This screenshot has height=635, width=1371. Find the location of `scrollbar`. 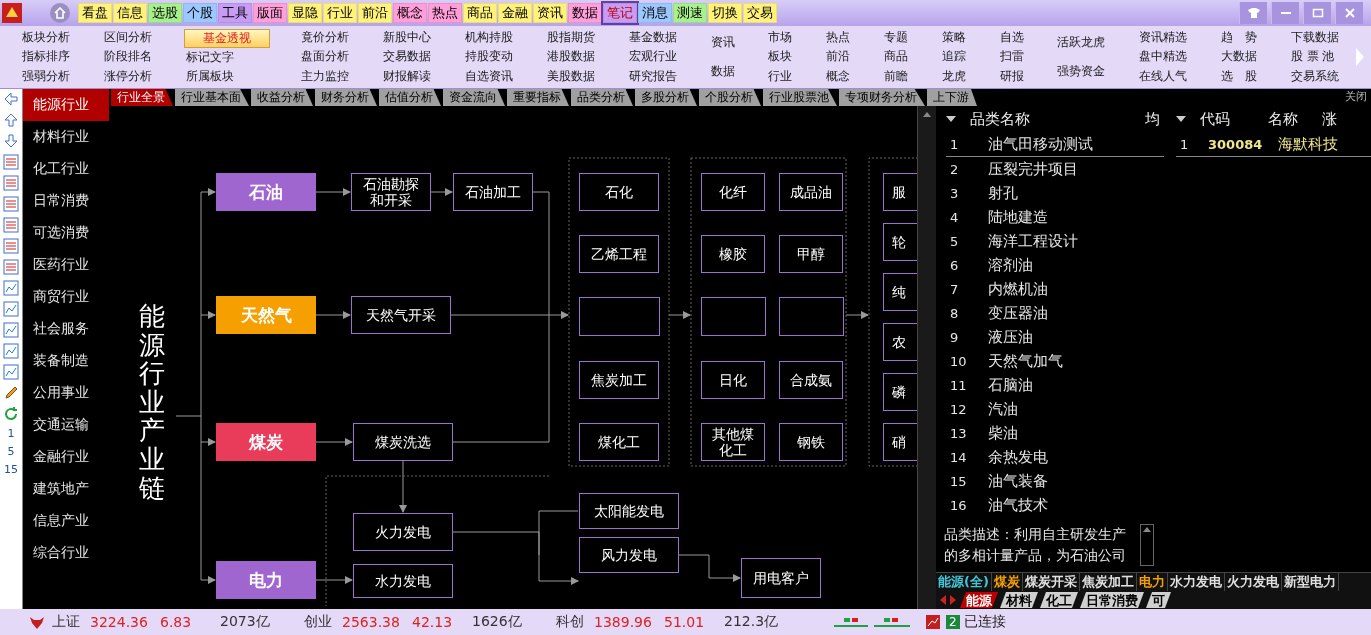

scrollbar is located at coordinates (926, 357).